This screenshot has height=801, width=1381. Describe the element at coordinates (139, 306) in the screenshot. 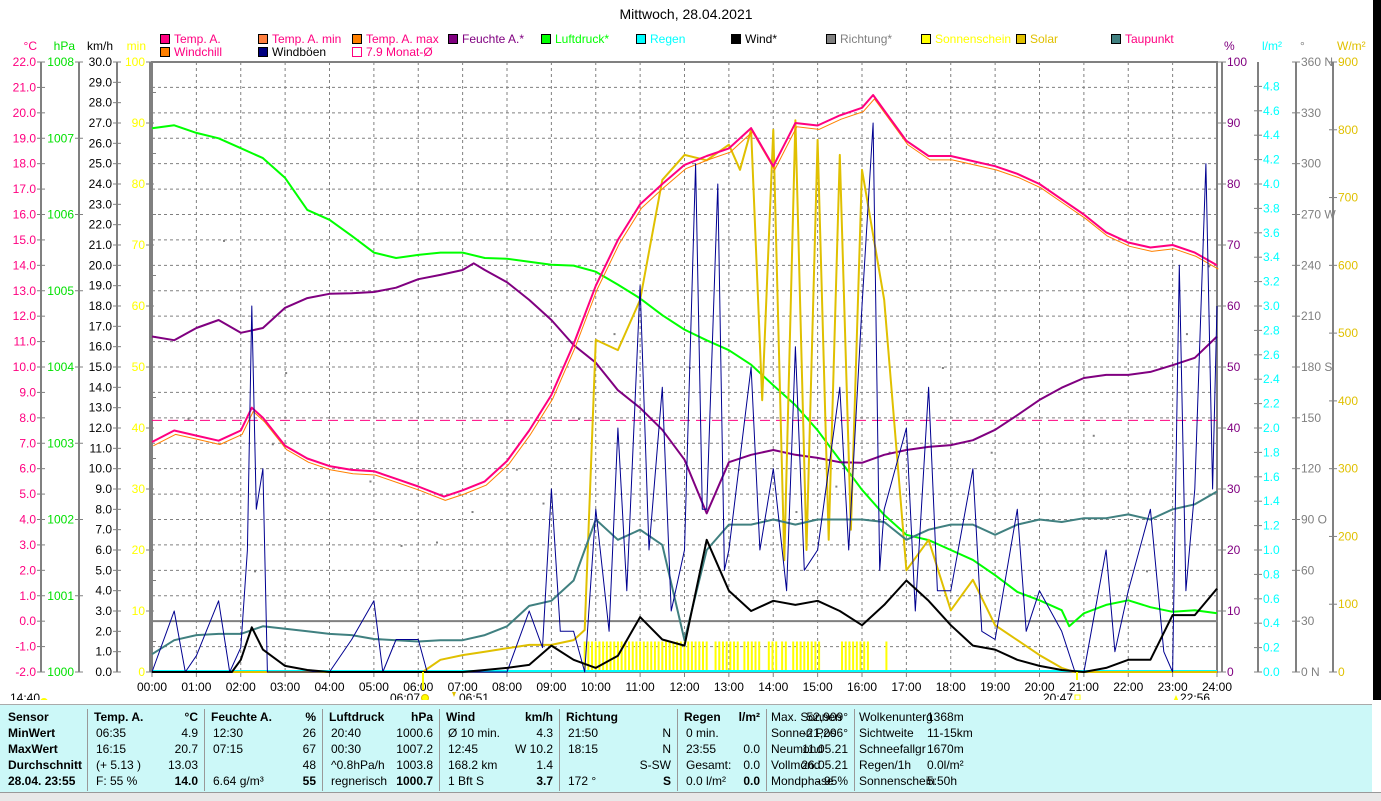

I see `min-tick-label: 60` at that location.